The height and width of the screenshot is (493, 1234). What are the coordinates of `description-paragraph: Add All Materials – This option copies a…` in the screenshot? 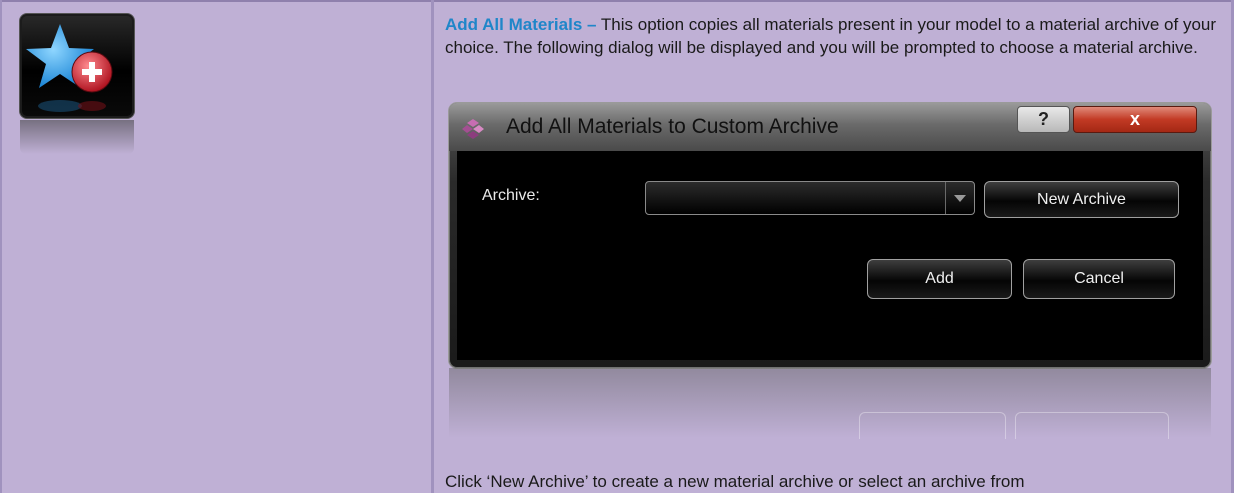 It's located at (835, 36).